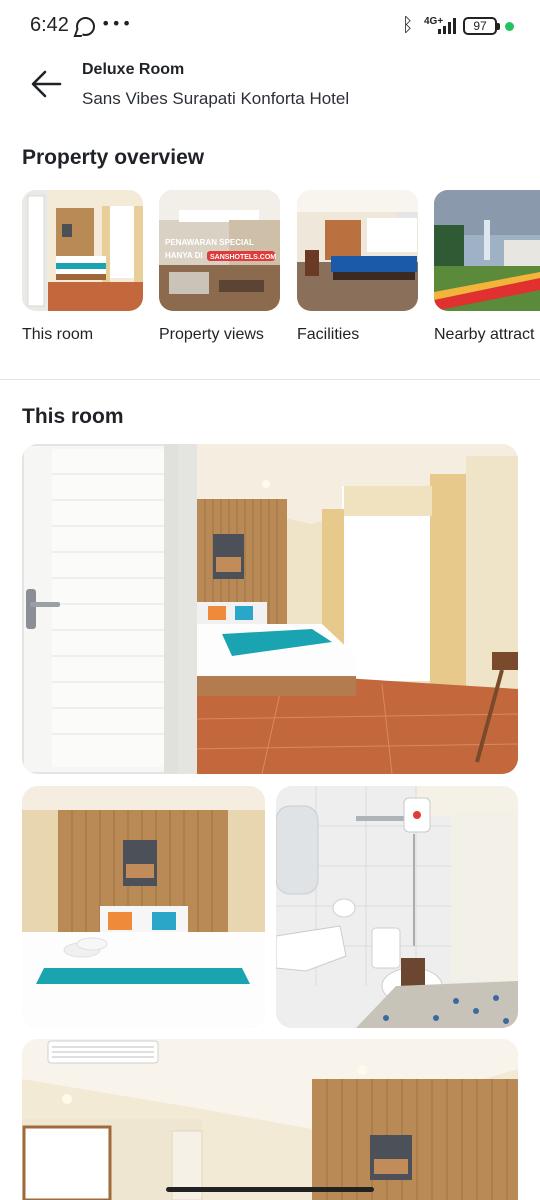 The image size is (540, 1200). What do you see at coordinates (113, 157) in the screenshot?
I see `property-overview-title: Property overview` at bounding box center [113, 157].